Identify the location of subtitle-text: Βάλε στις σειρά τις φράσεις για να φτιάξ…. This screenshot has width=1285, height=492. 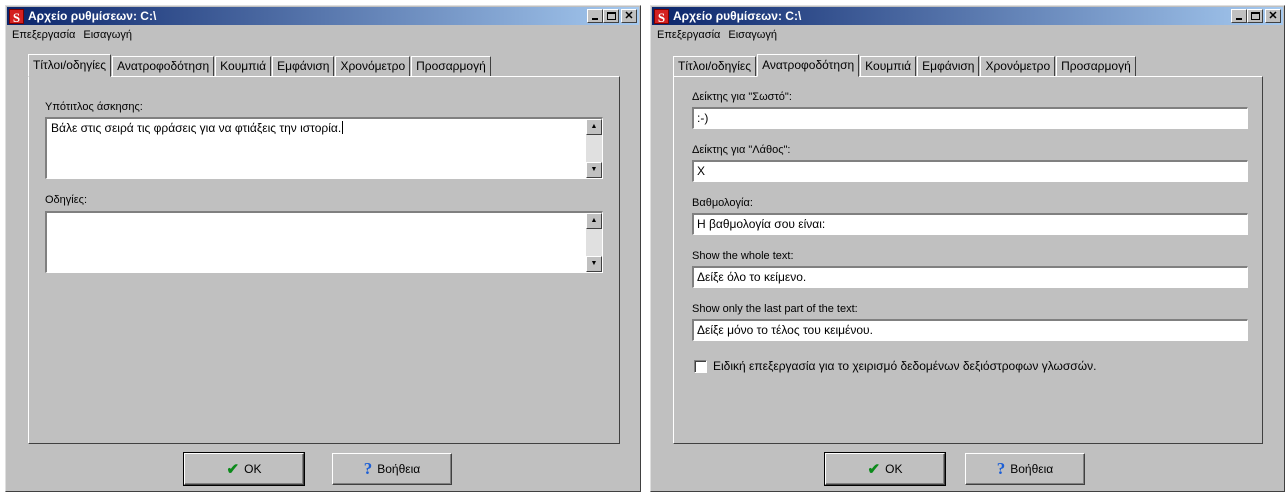
(196, 128).